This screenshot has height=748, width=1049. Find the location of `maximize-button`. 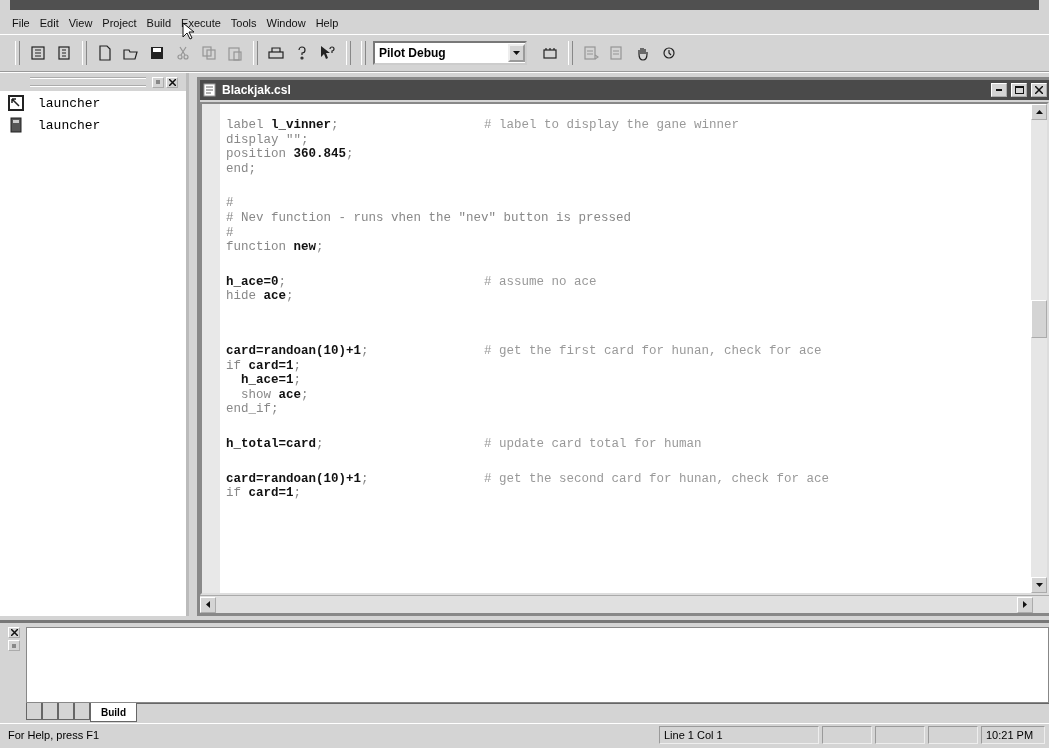

maximize-button is located at coordinates (1019, 90).